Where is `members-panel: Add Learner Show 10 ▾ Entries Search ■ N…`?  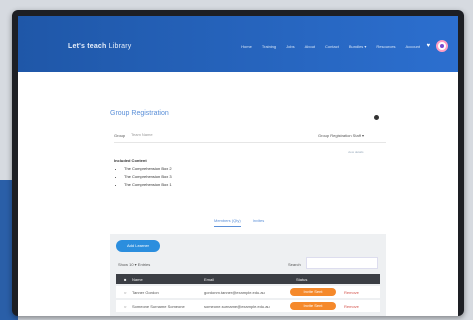
members-panel: Add Learner Show 10 ▾ Entries Search ■ N… is located at coordinates (248, 275).